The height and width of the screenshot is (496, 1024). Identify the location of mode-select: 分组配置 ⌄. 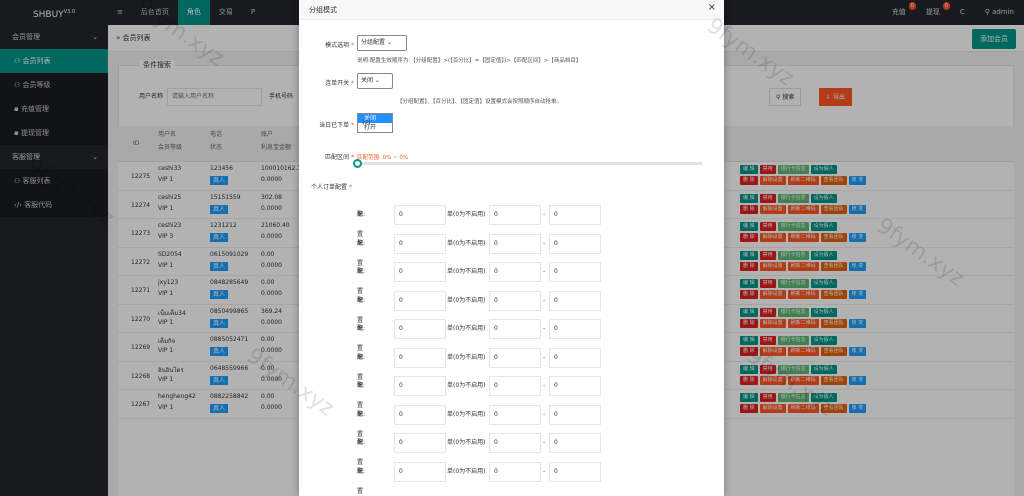
(382, 43).